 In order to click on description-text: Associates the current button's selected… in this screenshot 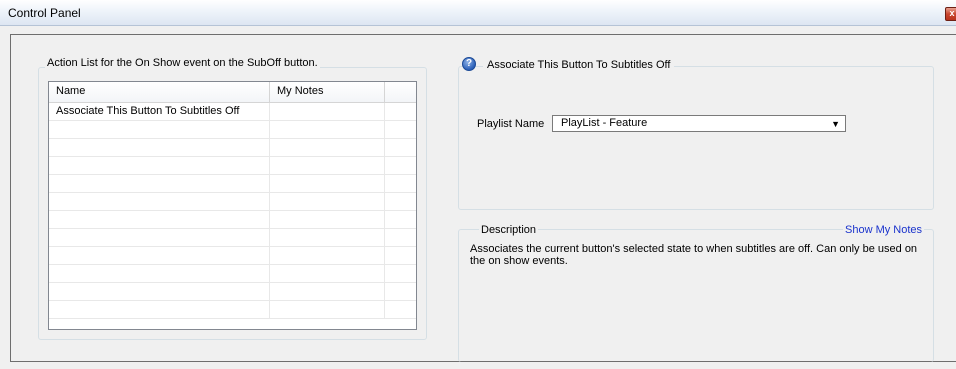, I will do `click(694, 255)`.